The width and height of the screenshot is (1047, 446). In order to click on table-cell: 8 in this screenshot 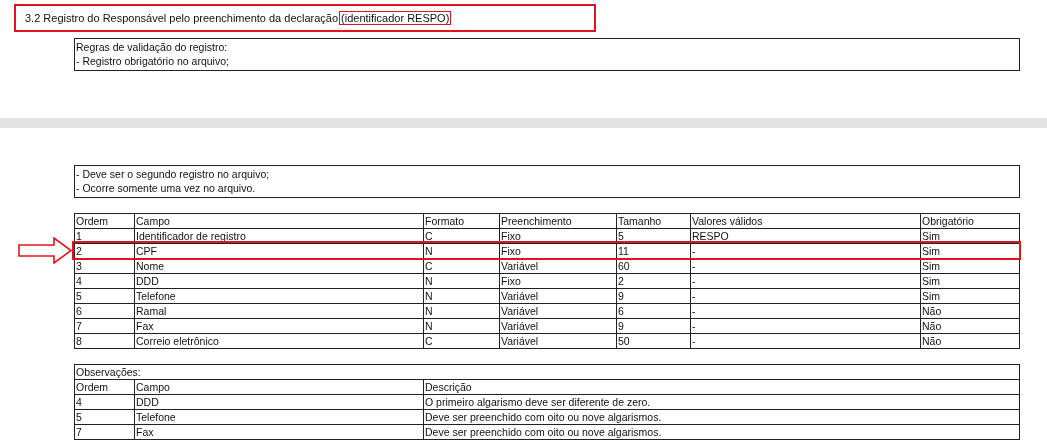, I will do `click(104, 340)`.